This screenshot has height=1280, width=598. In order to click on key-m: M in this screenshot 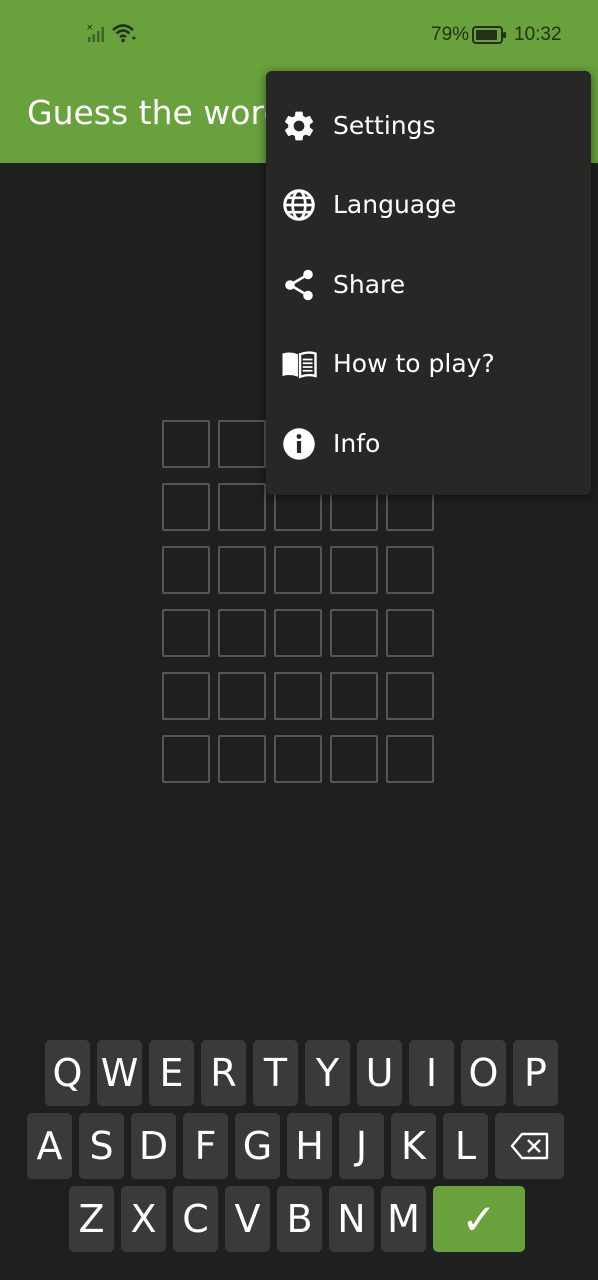, I will do `click(403, 1219)`.